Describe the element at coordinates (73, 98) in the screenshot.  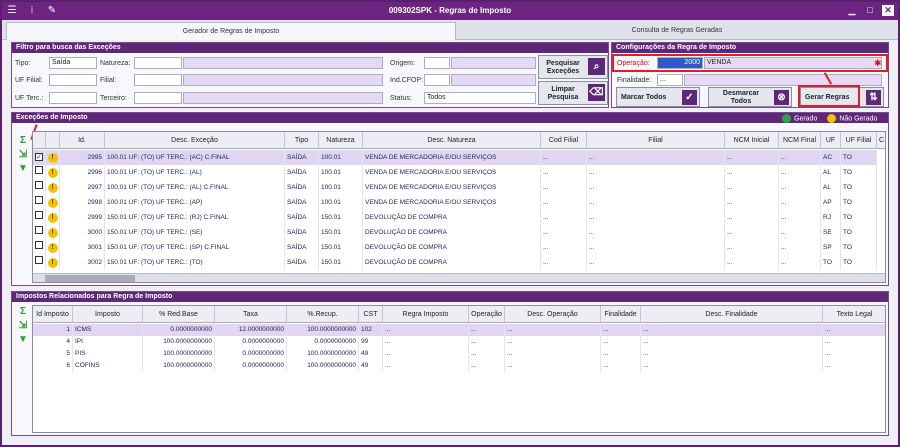
I see `uf-terc-input` at that location.